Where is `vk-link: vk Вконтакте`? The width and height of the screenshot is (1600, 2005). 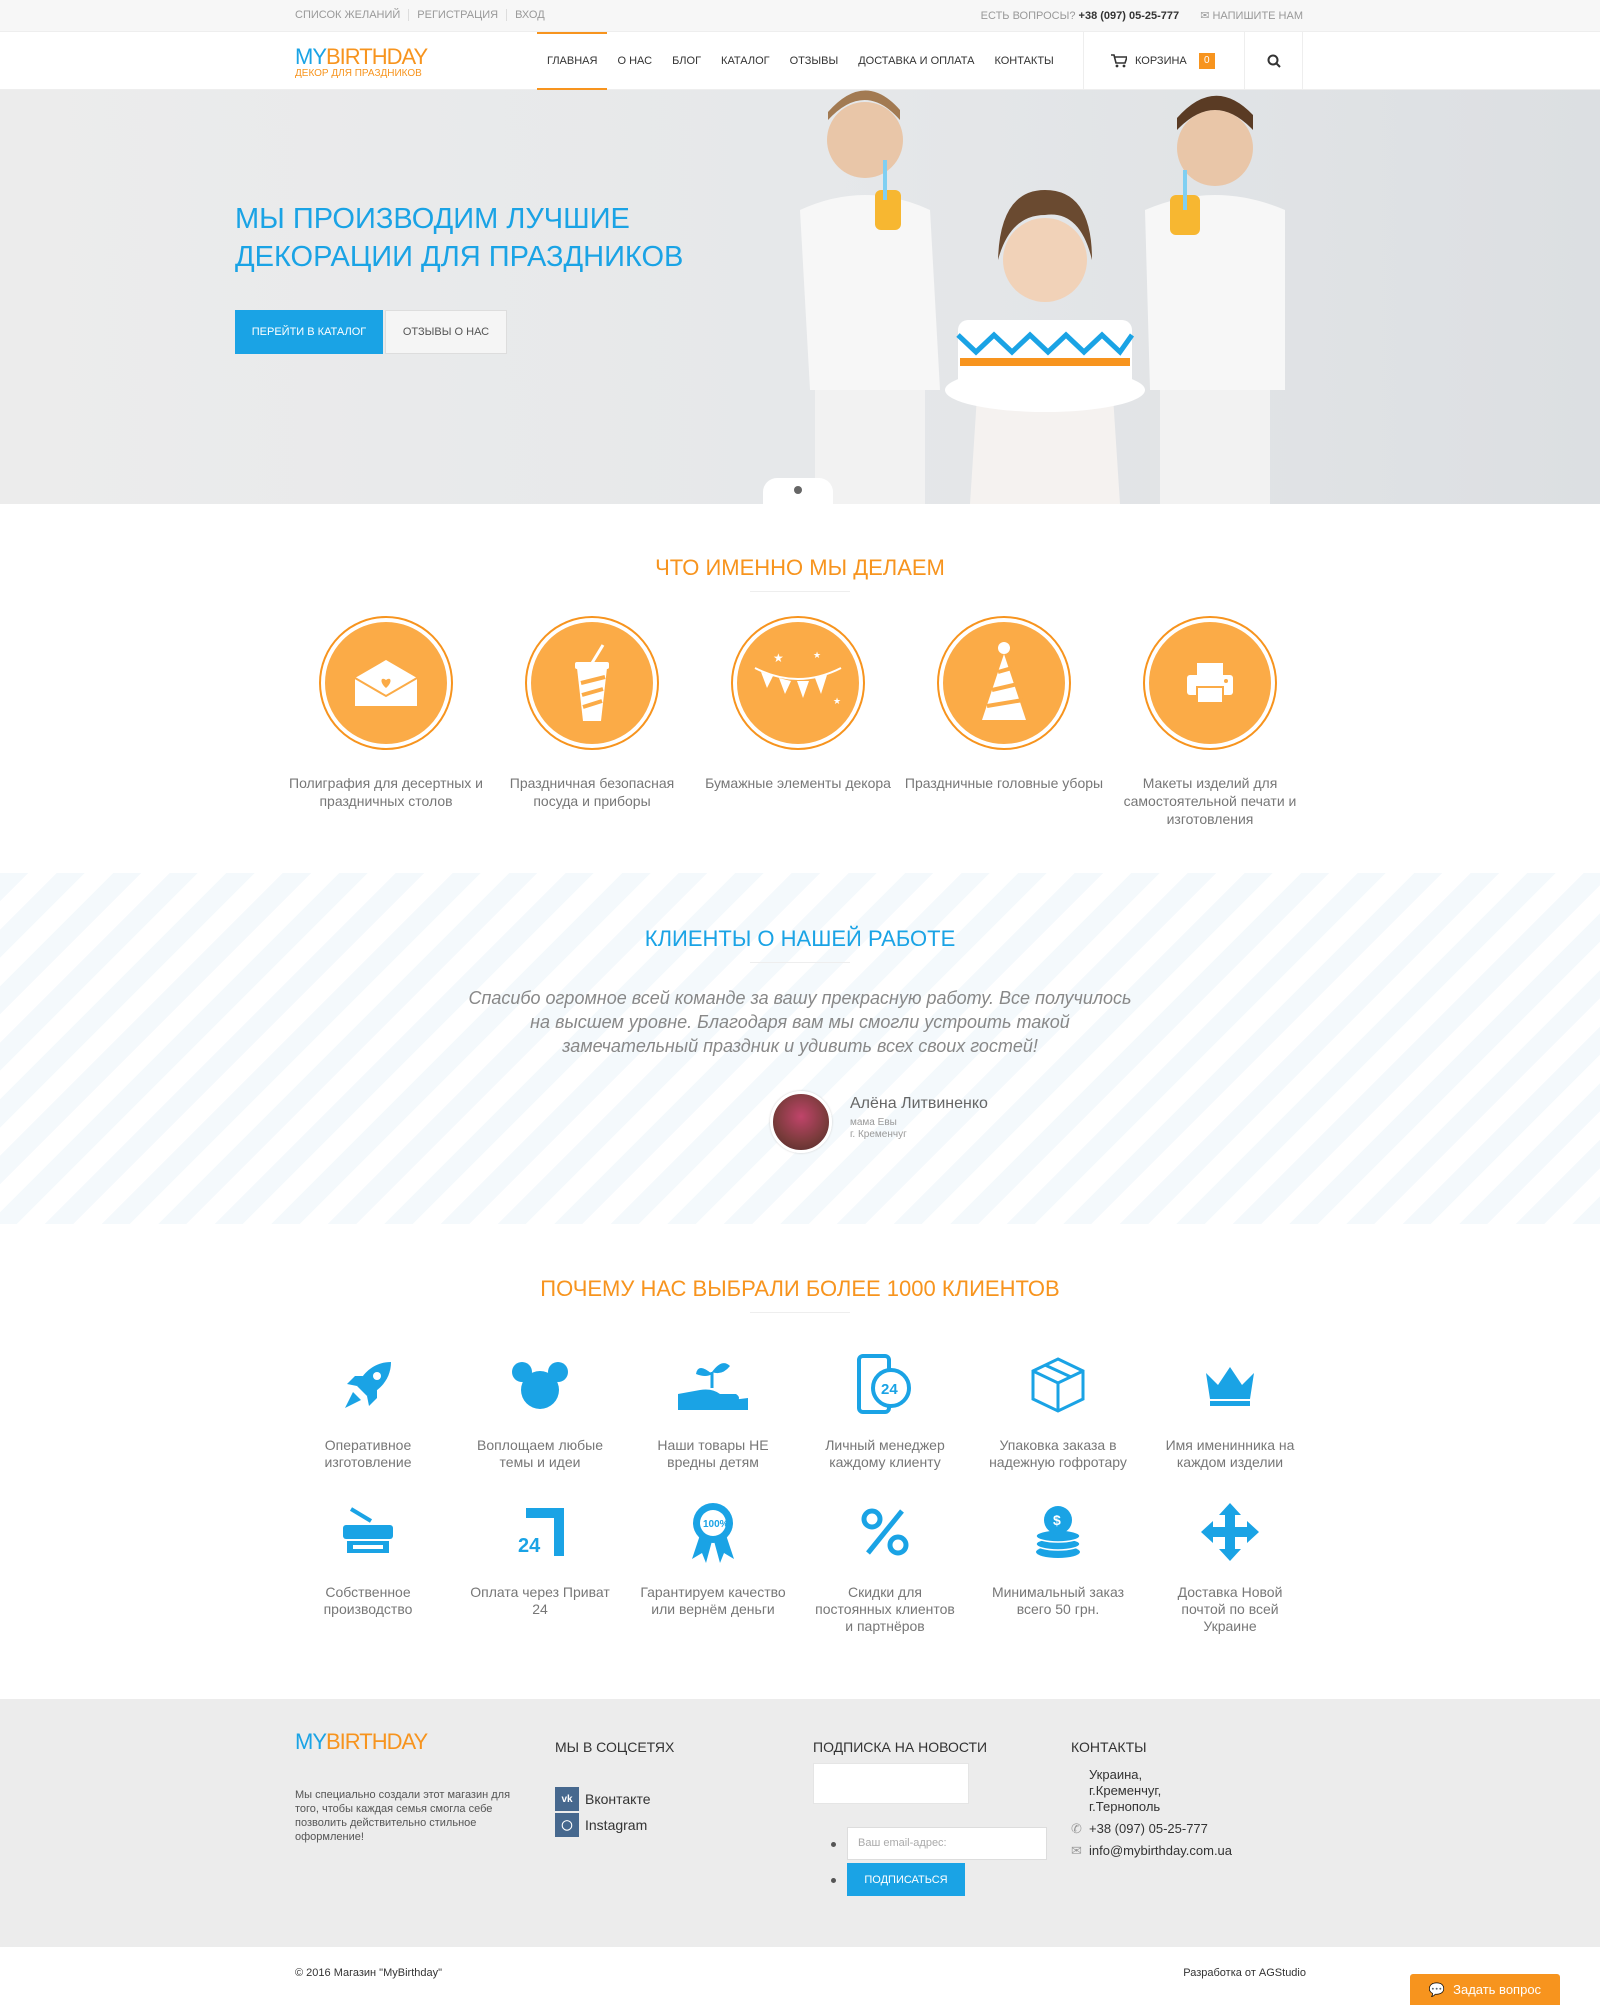 vk-link: vk Вконтакте is located at coordinates (603, 1799).